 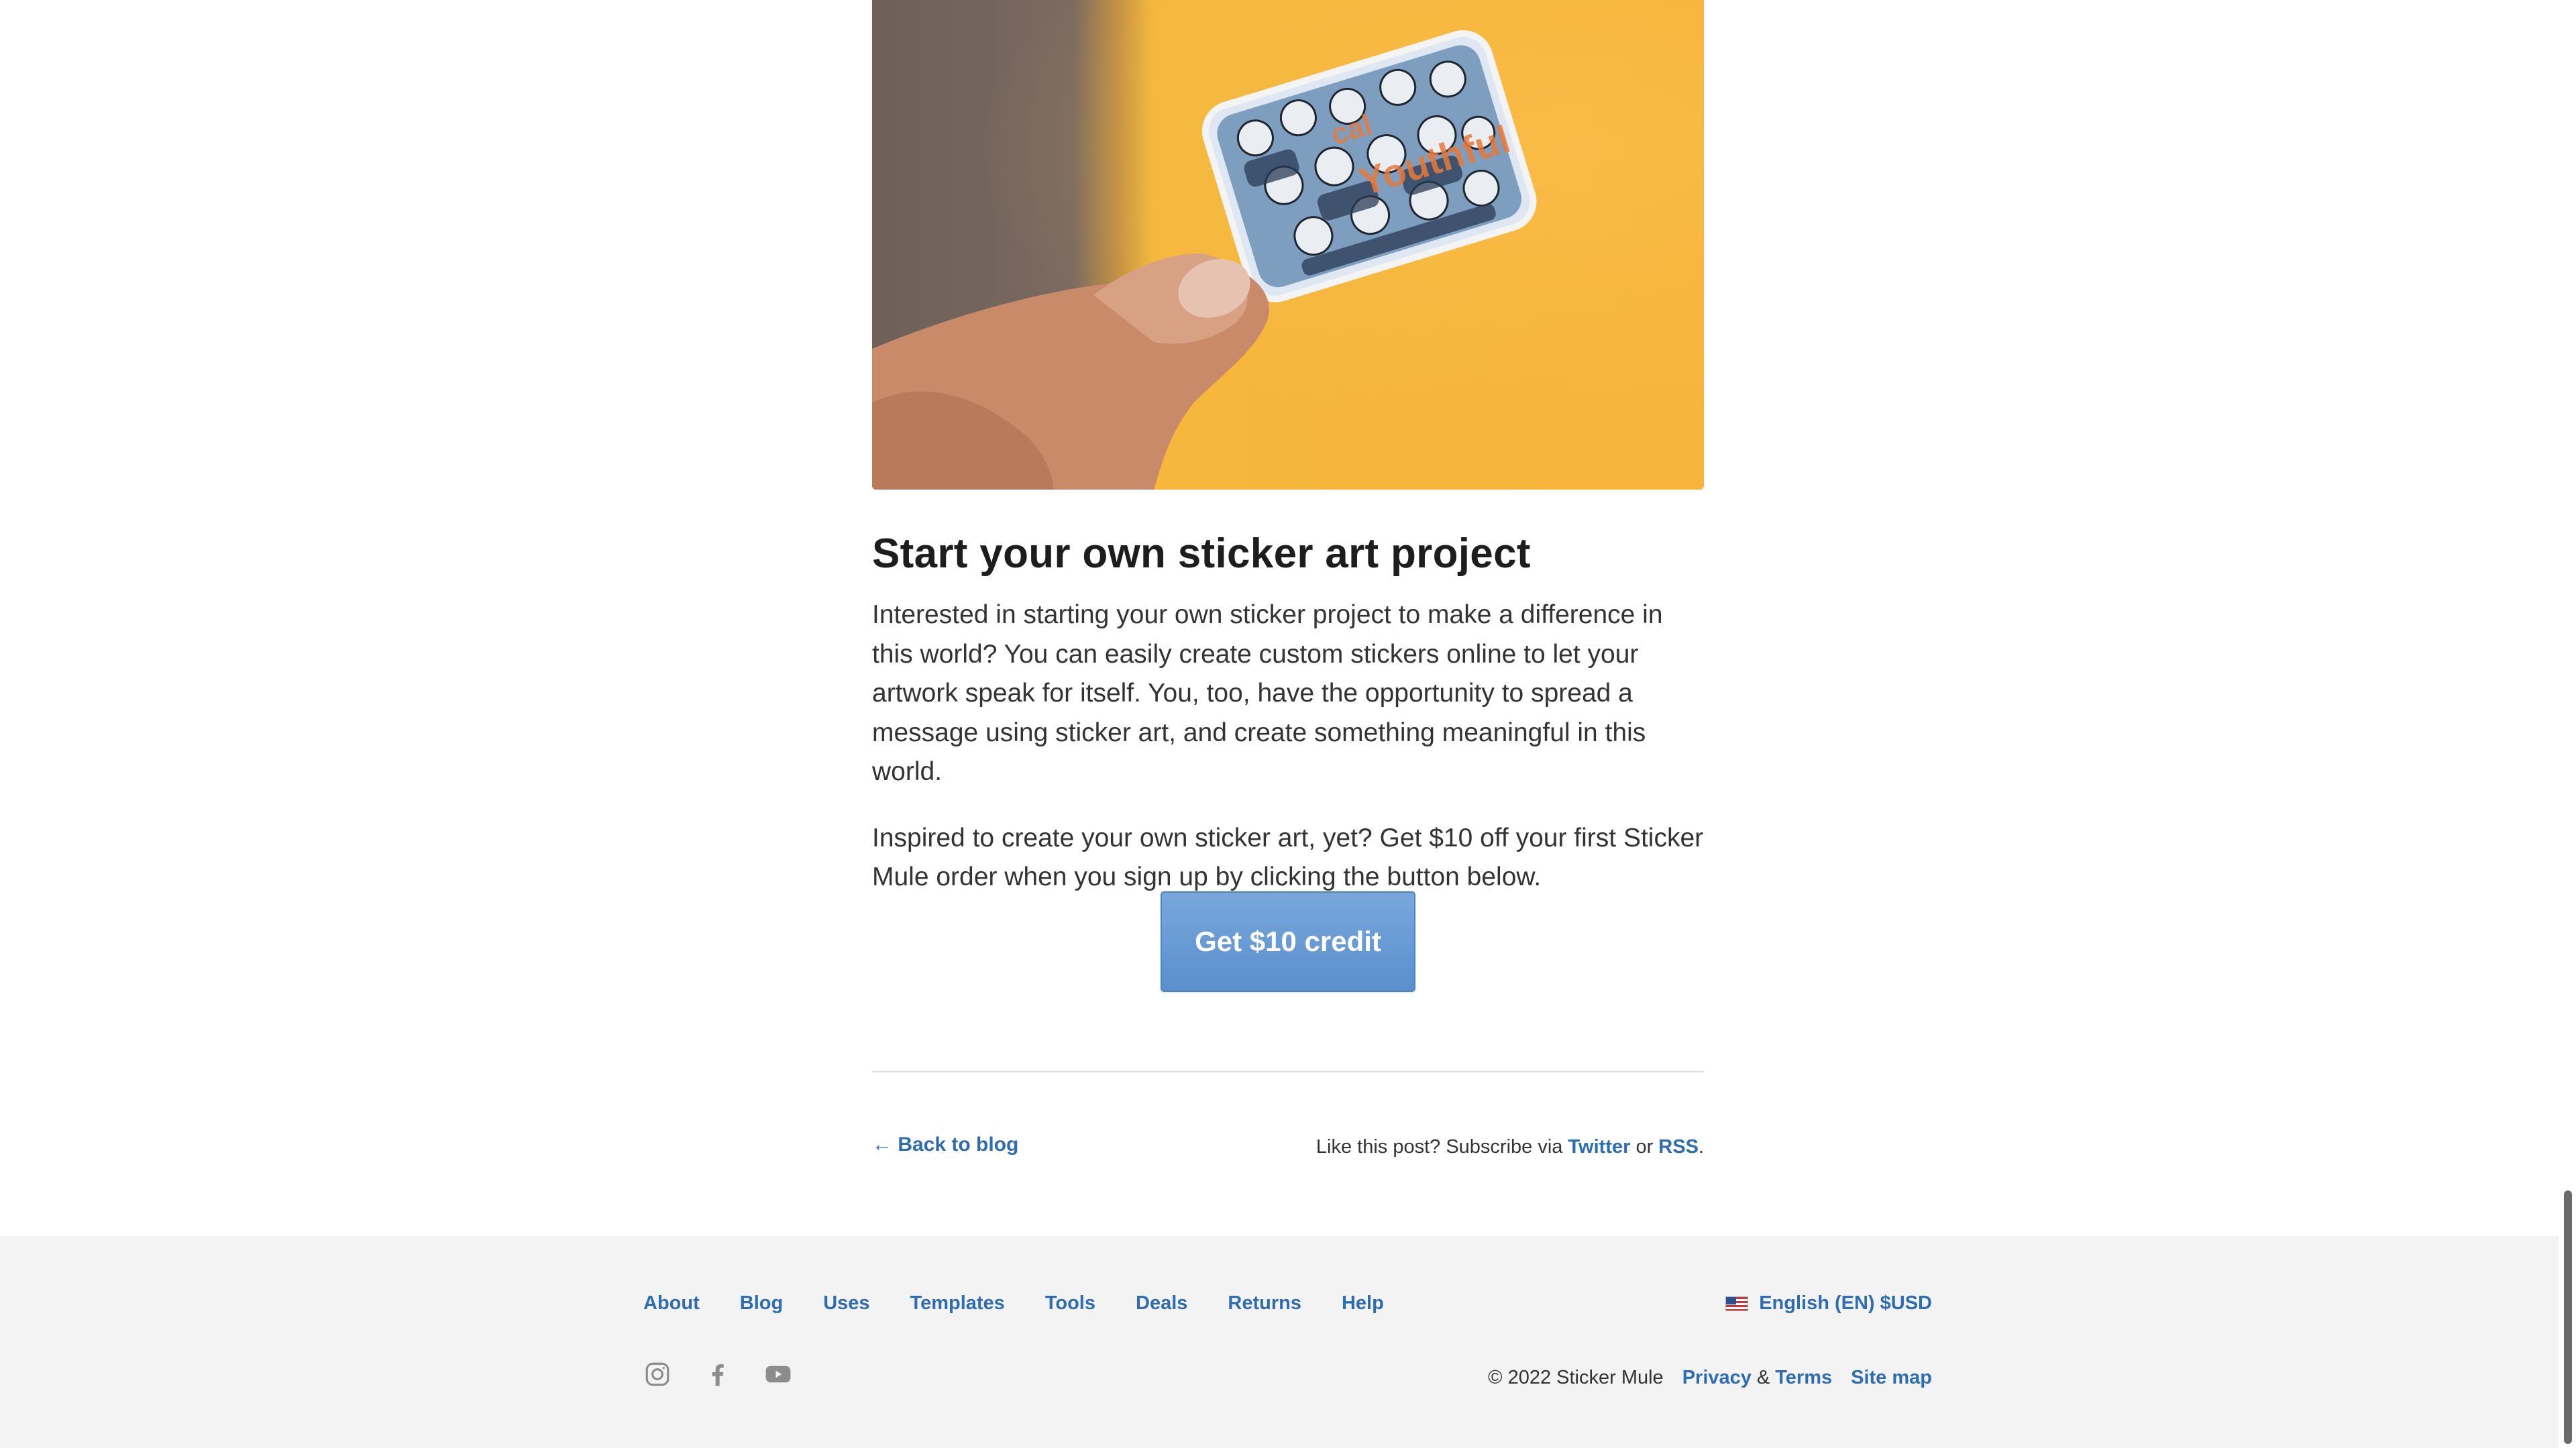 I want to click on footer-link-help: Help, so click(x=1363, y=1303).